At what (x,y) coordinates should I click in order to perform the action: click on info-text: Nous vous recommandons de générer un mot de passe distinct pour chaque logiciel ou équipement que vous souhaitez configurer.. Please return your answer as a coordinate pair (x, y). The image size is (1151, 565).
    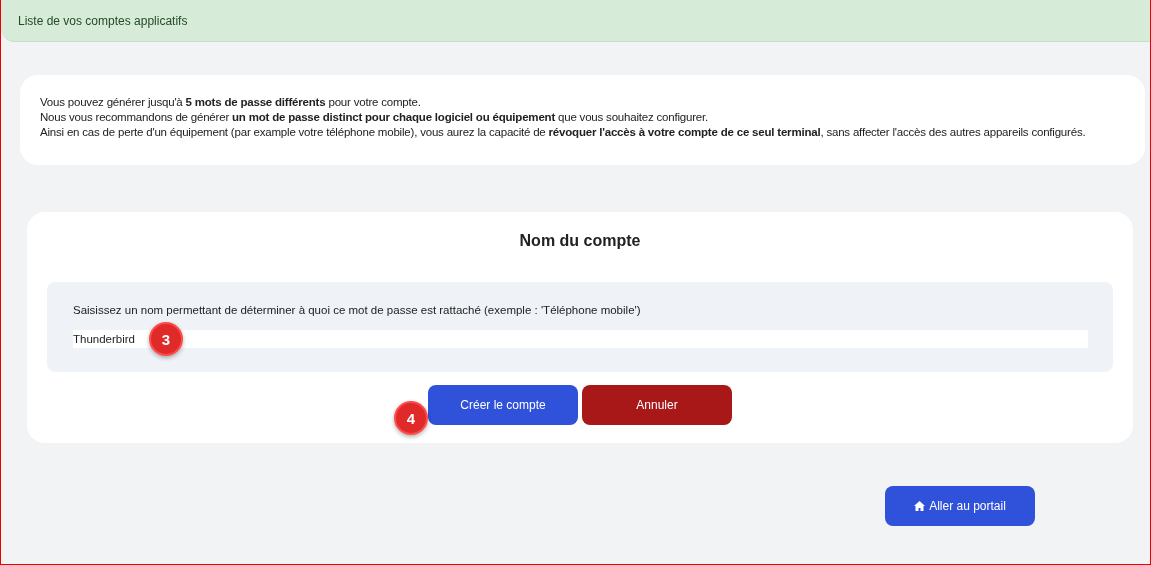
    Looking at the image, I should click on (375, 117).